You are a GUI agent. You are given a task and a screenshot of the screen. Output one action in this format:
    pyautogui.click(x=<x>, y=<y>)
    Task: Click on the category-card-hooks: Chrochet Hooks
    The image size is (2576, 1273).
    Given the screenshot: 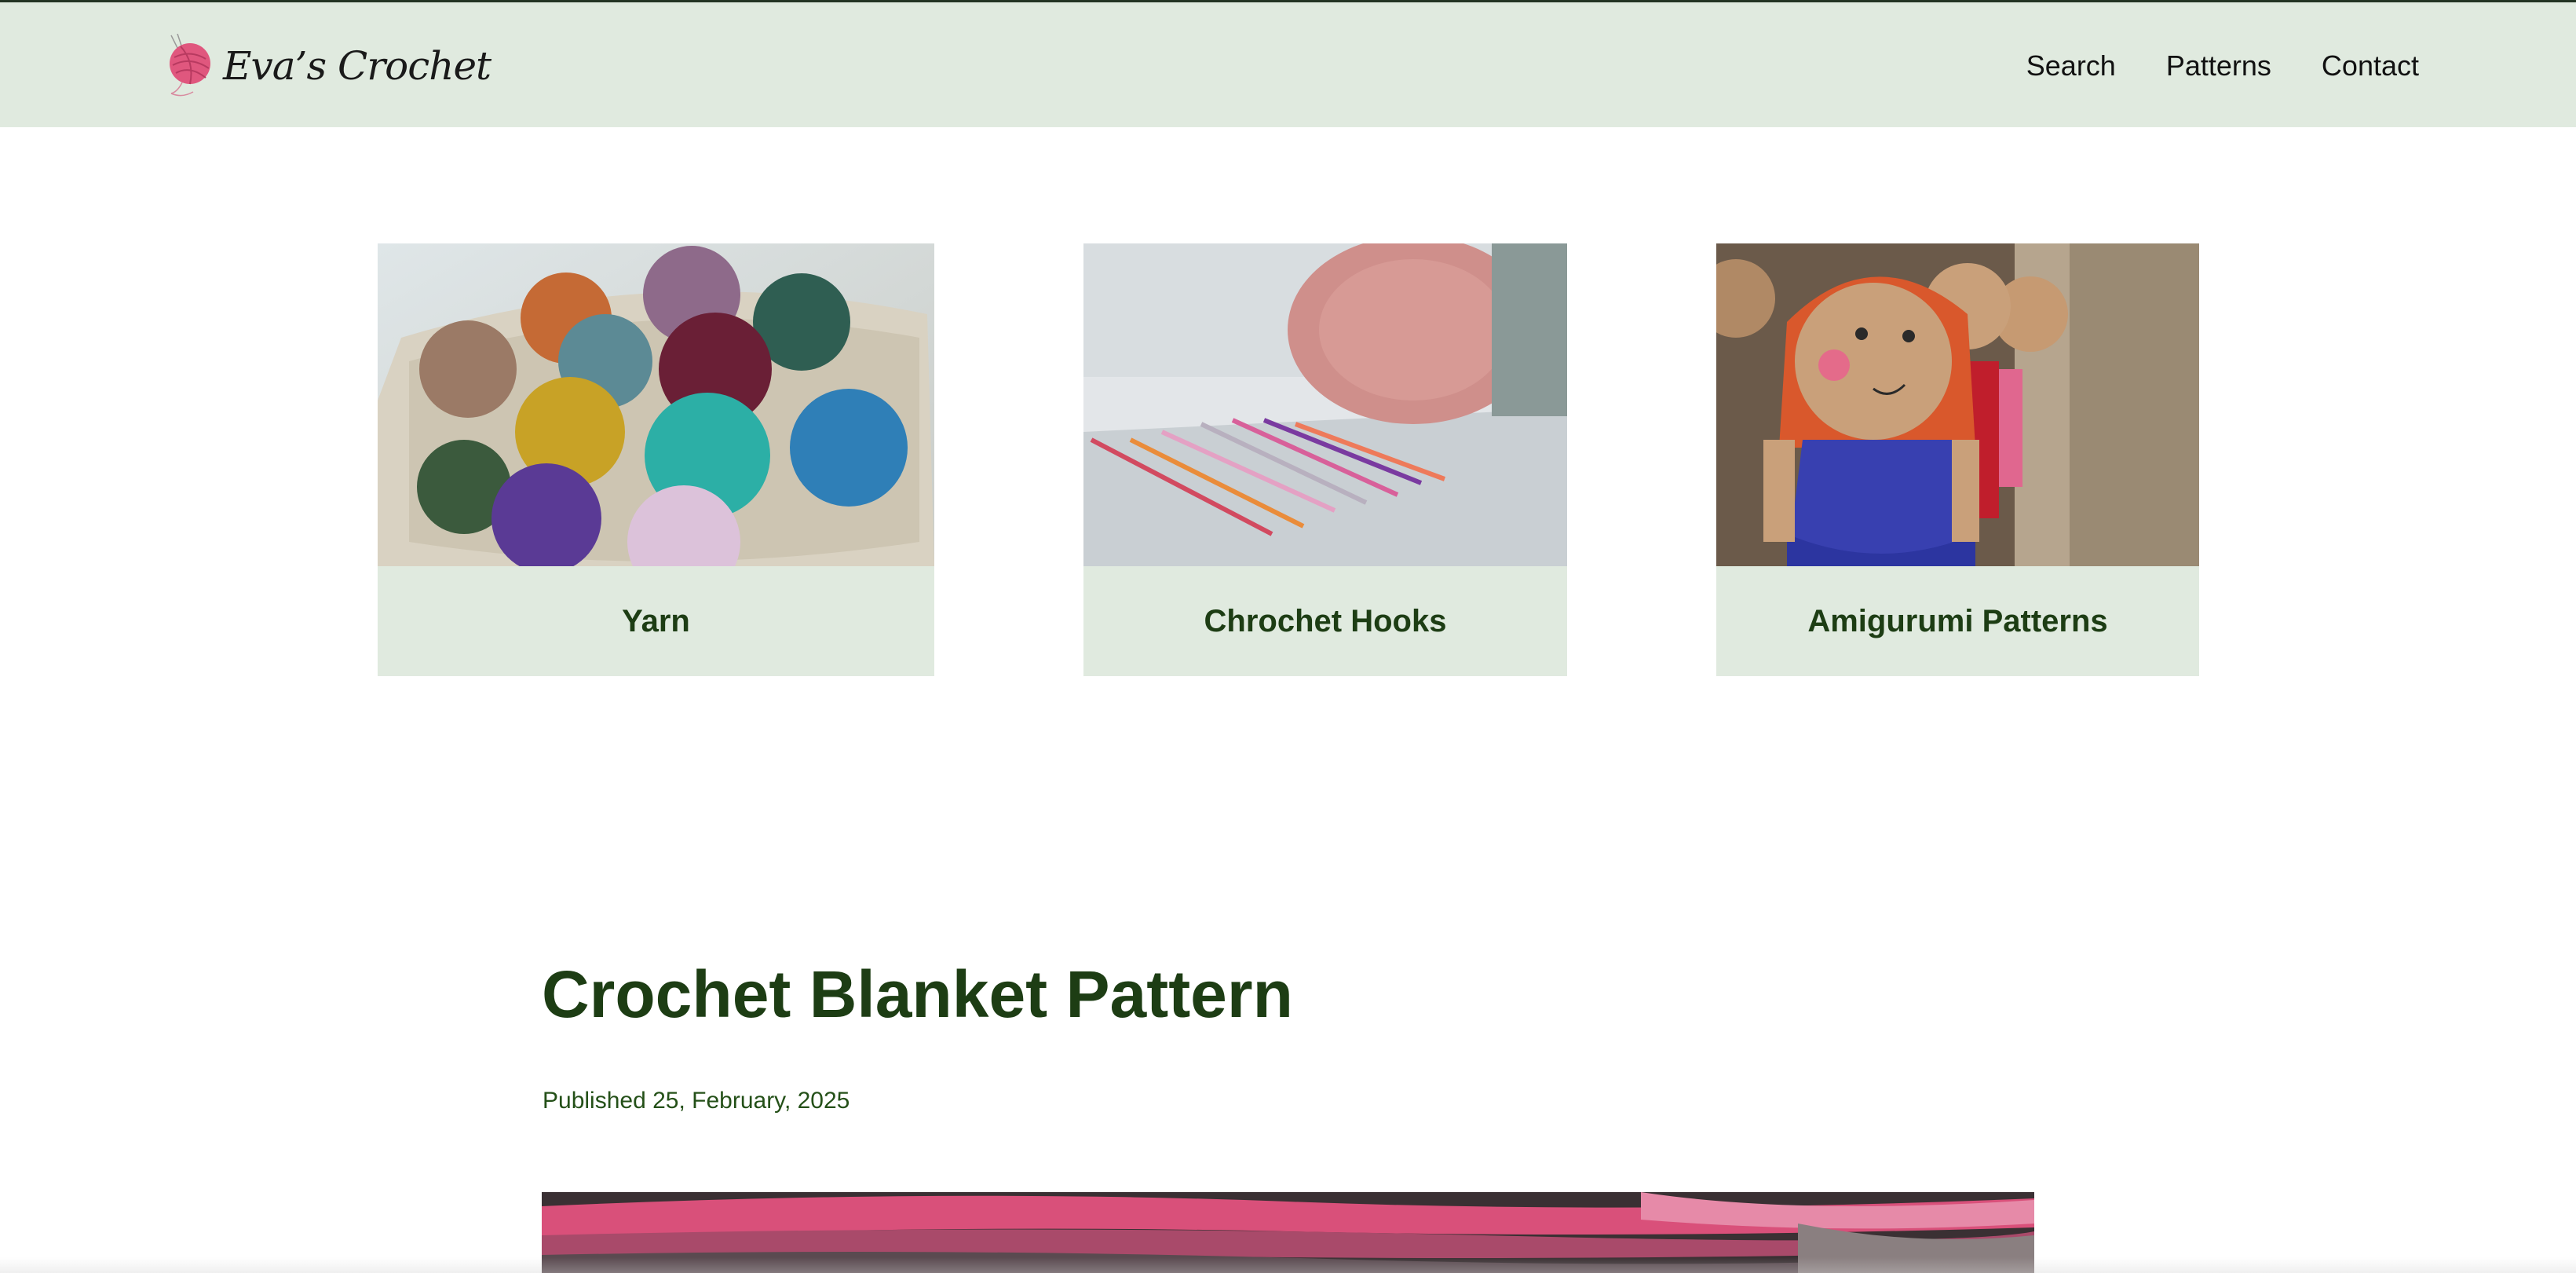 What is the action you would take?
    pyautogui.click(x=1325, y=459)
    